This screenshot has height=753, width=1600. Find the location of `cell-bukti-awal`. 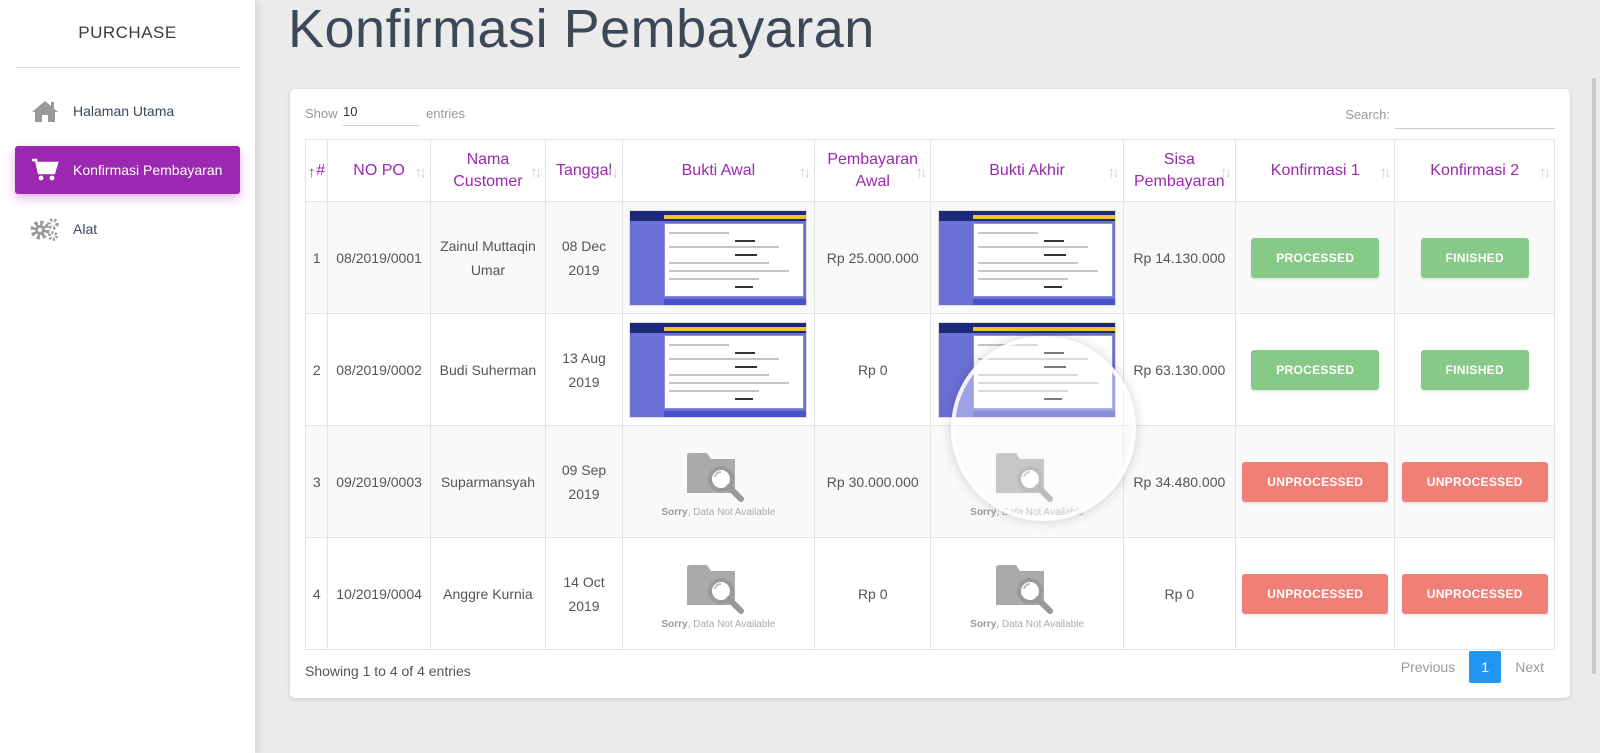

cell-bukti-awal is located at coordinates (718, 257).